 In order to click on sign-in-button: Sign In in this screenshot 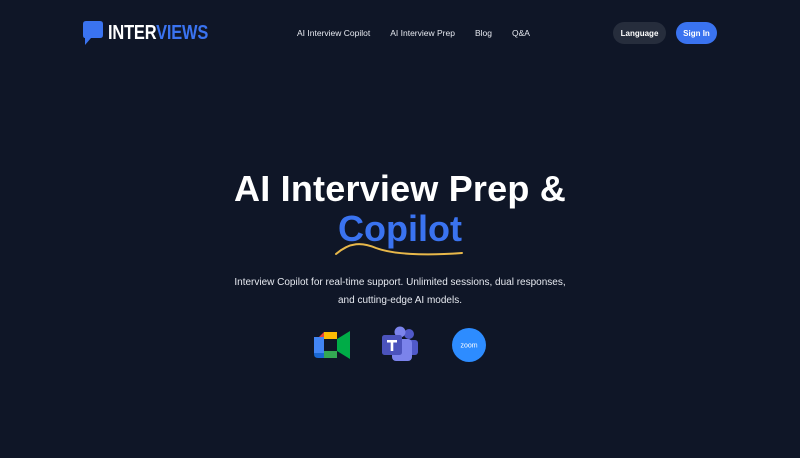, I will do `click(696, 33)`.